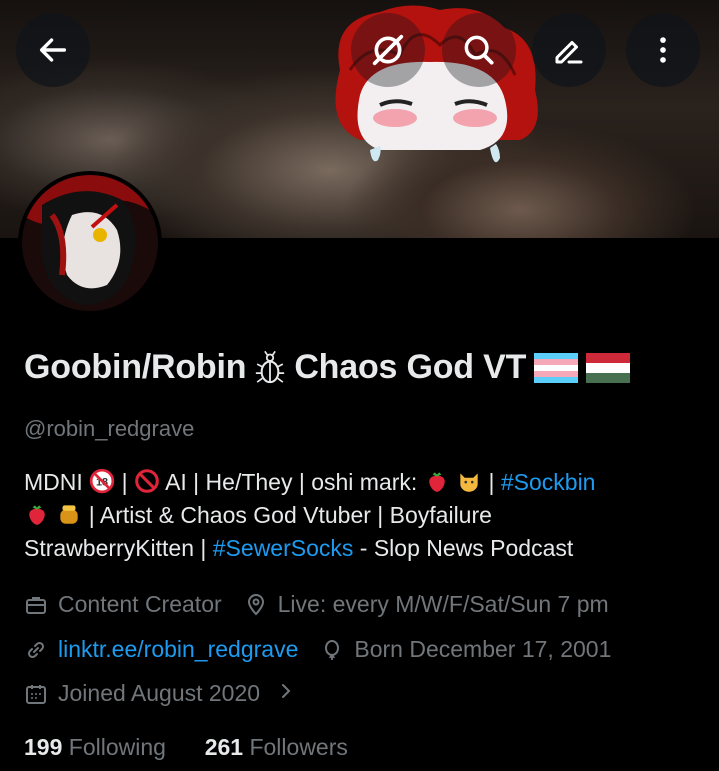 The image size is (719, 771). I want to click on avatar-image, so click(90, 243).